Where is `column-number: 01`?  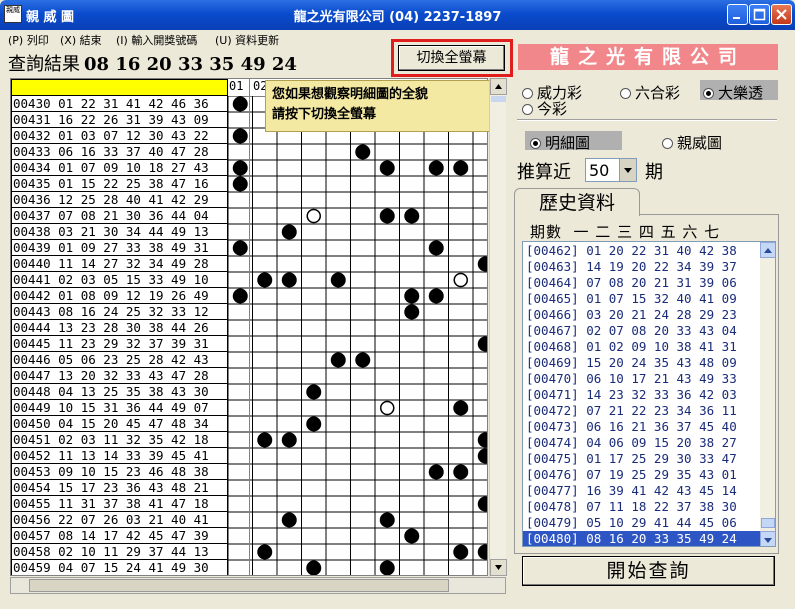 column-number: 01 is located at coordinates (236, 86).